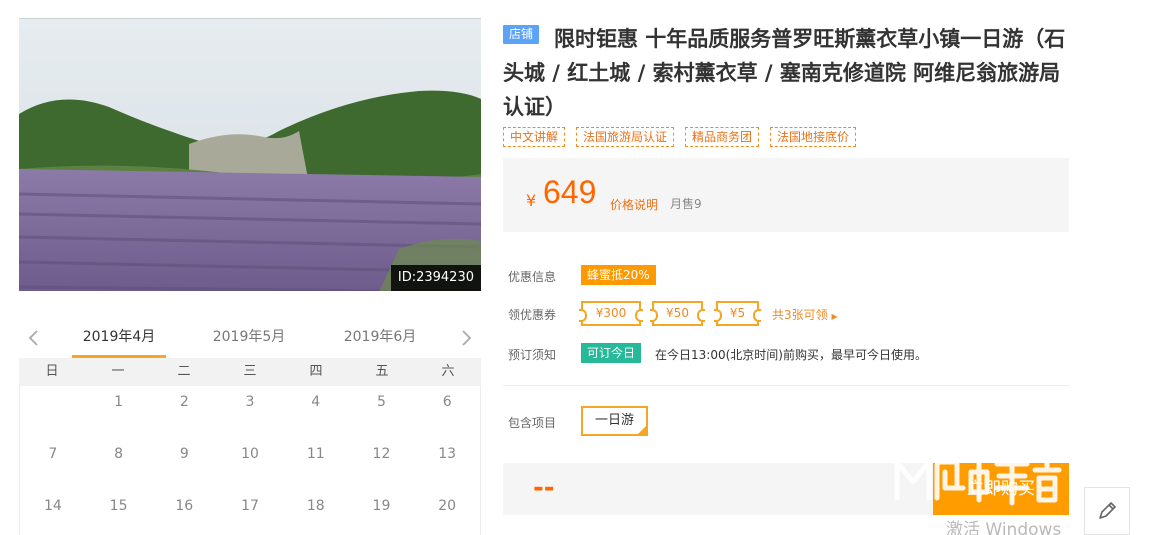 The image size is (1151, 535). Describe the element at coordinates (800, 315) in the screenshot. I see `coupons-more-label: 共3张可领` at that location.